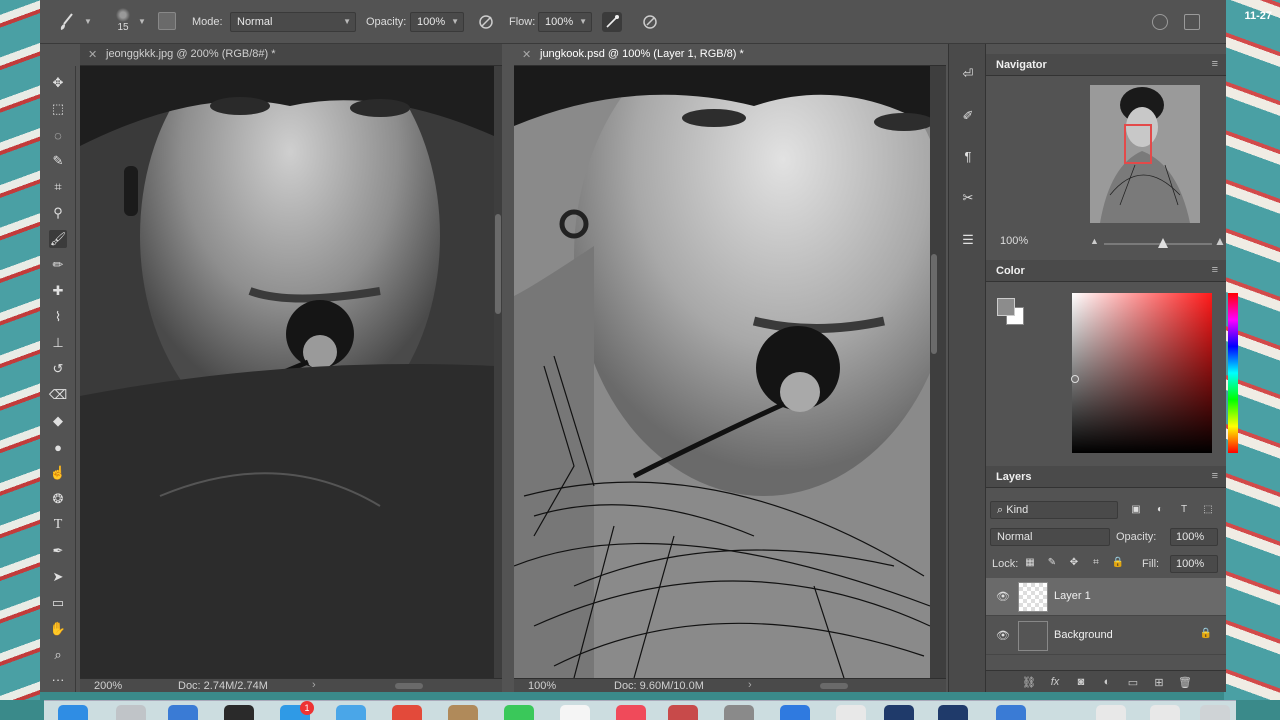 The width and height of the screenshot is (1280, 720). What do you see at coordinates (58, 629) in the screenshot?
I see `hand-tool-icon: ✋` at bounding box center [58, 629].